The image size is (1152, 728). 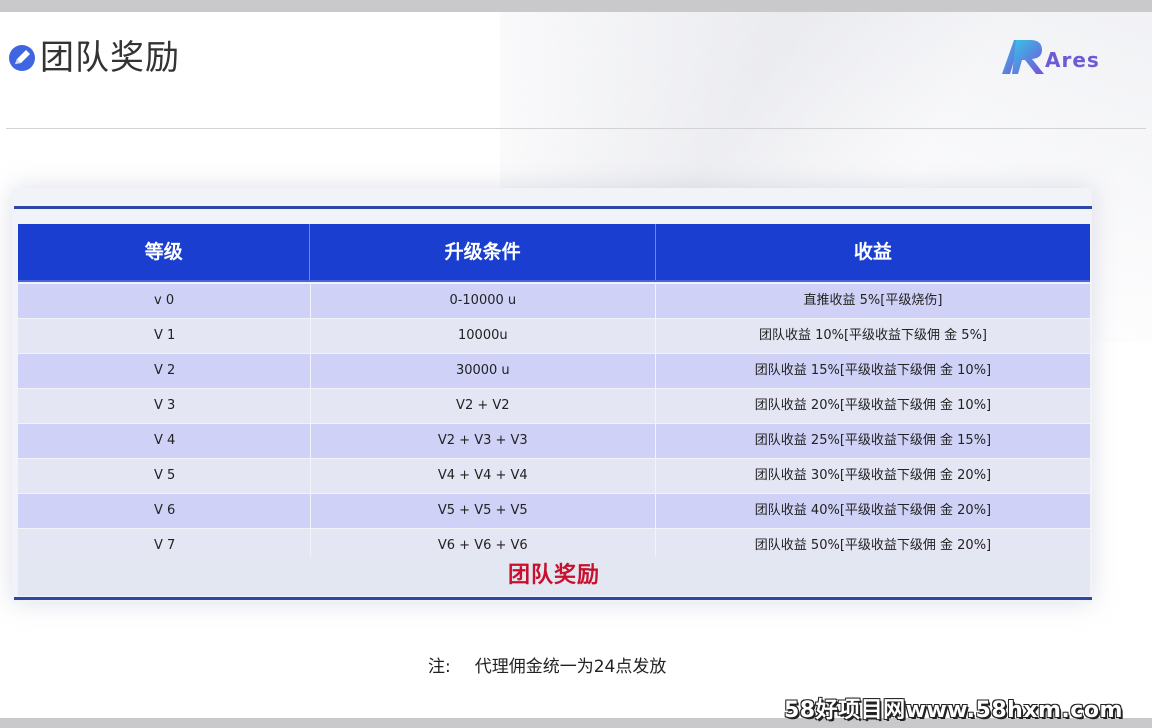 What do you see at coordinates (110, 58) in the screenshot?
I see `page-title: 团队奖励` at bounding box center [110, 58].